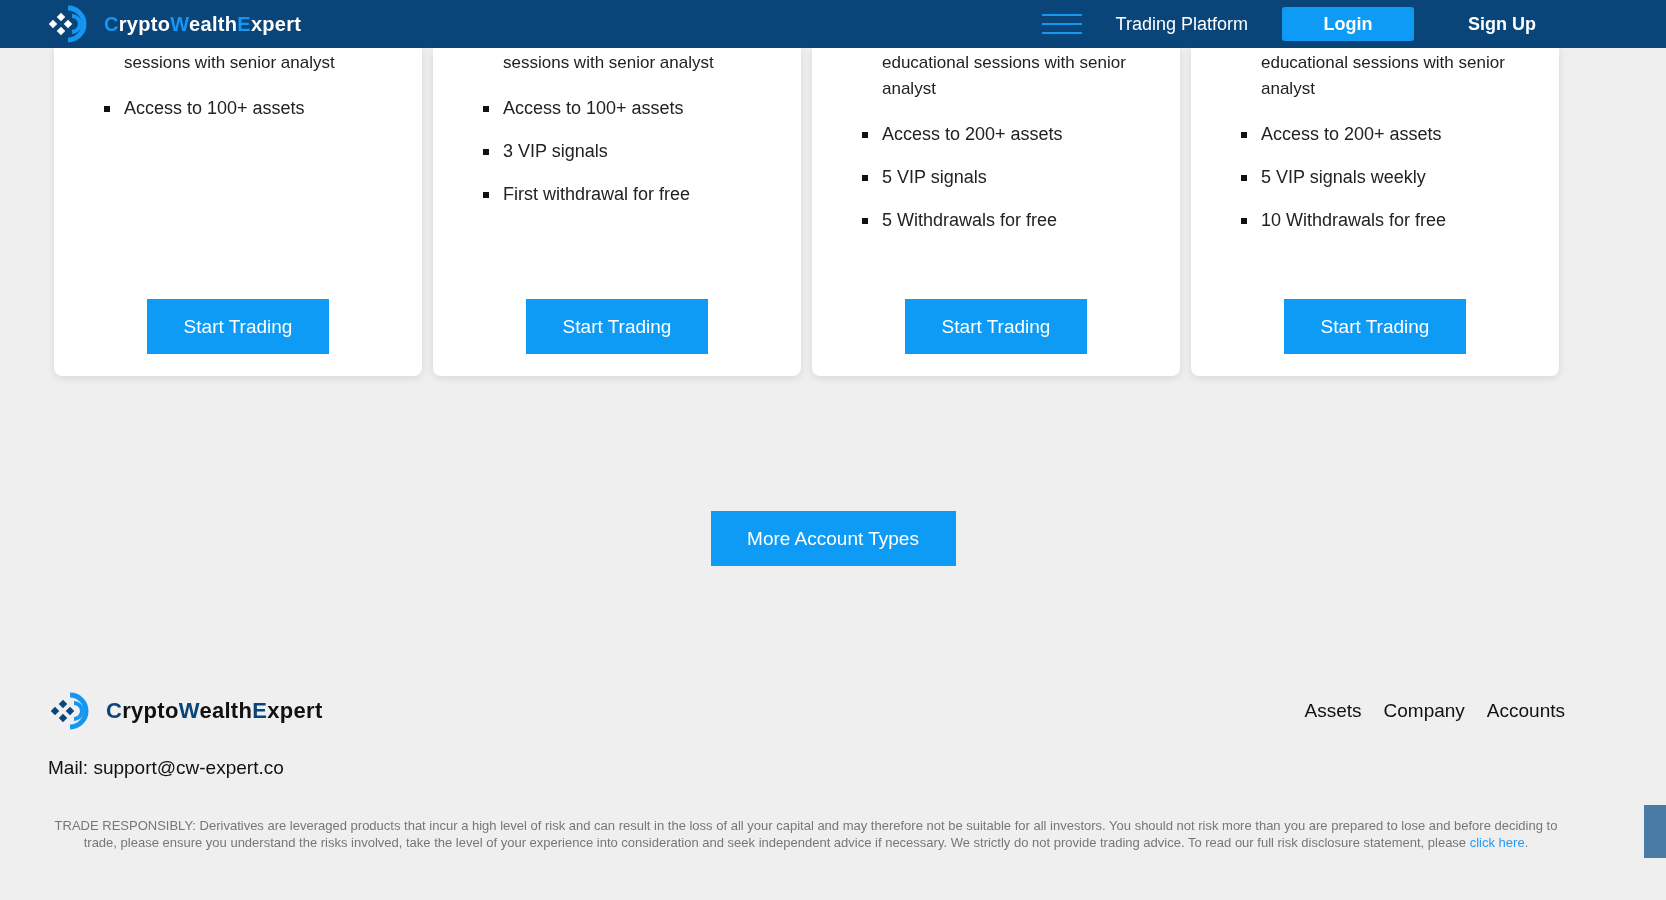 This screenshot has height=900, width=1666. Describe the element at coordinates (1061, 24) in the screenshot. I see `menu-icon` at that location.